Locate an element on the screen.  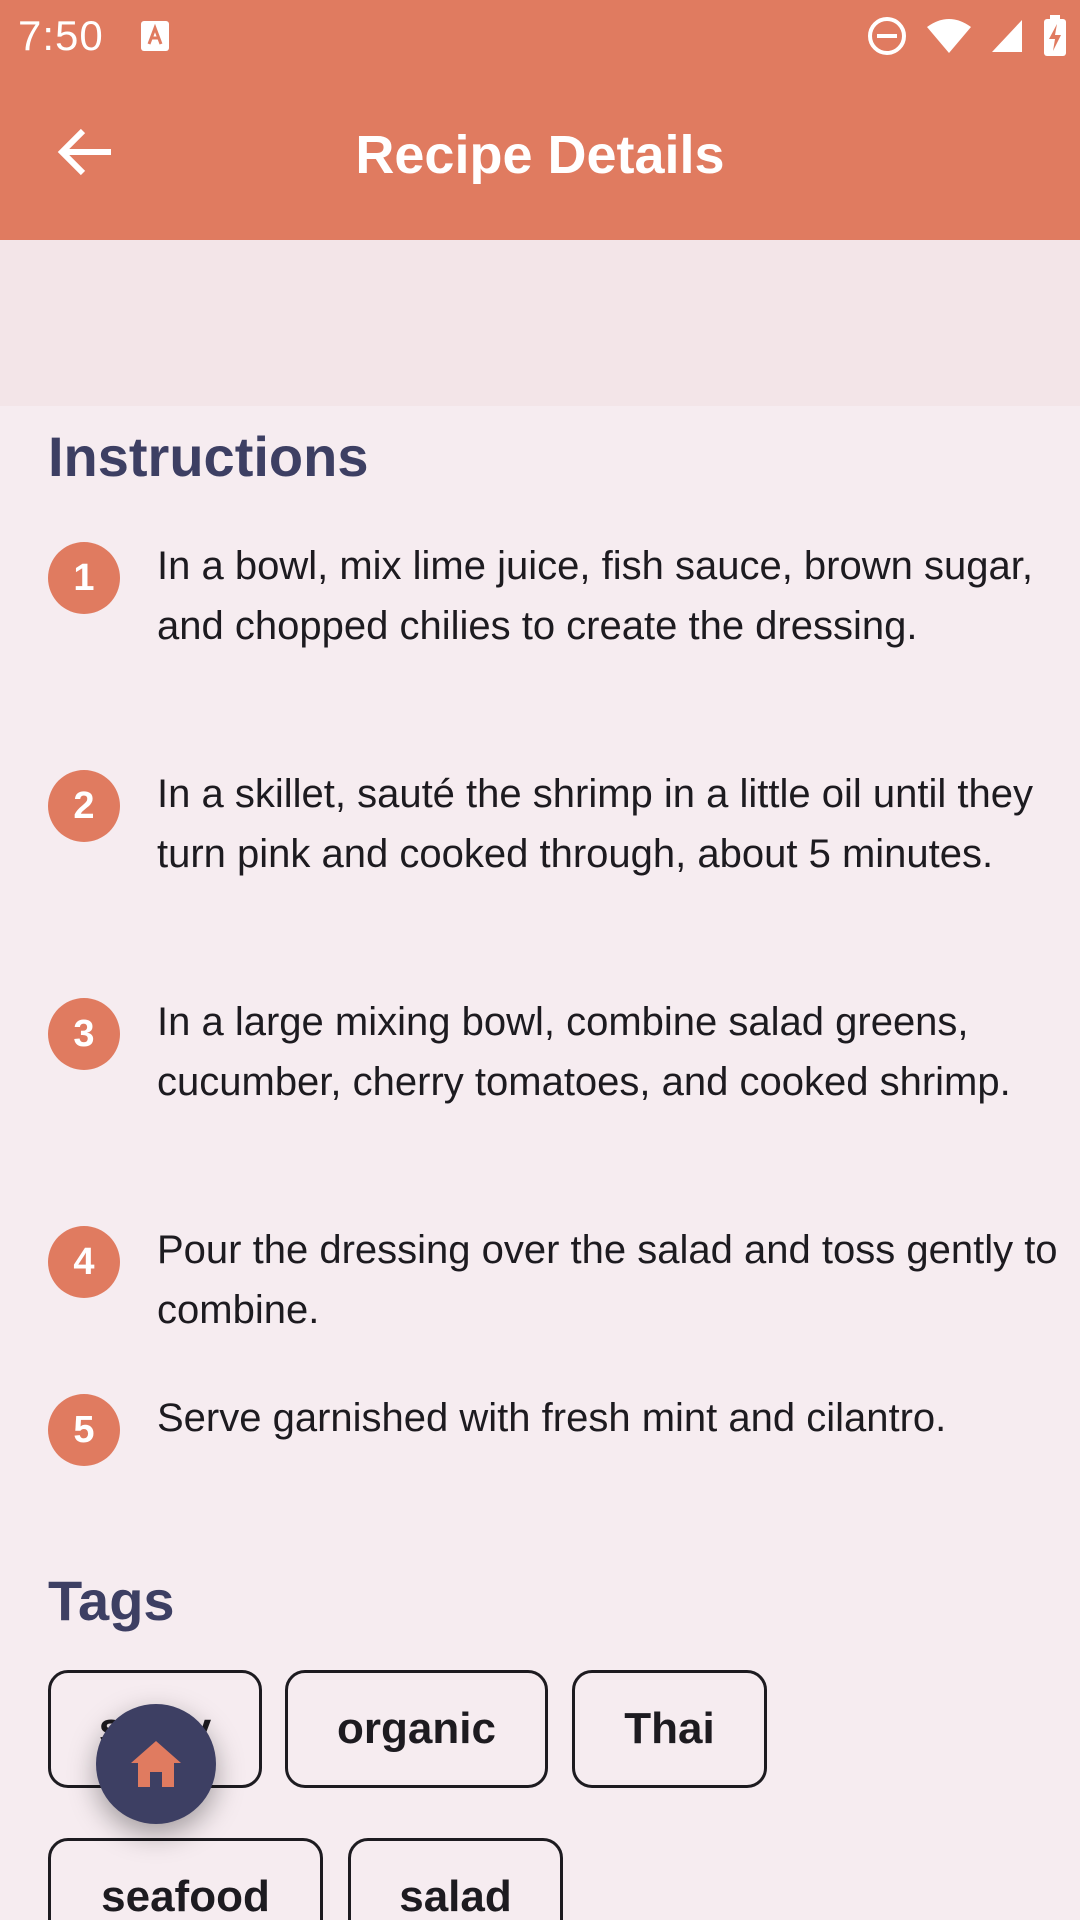
a-icon is located at coordinates (155, 36).